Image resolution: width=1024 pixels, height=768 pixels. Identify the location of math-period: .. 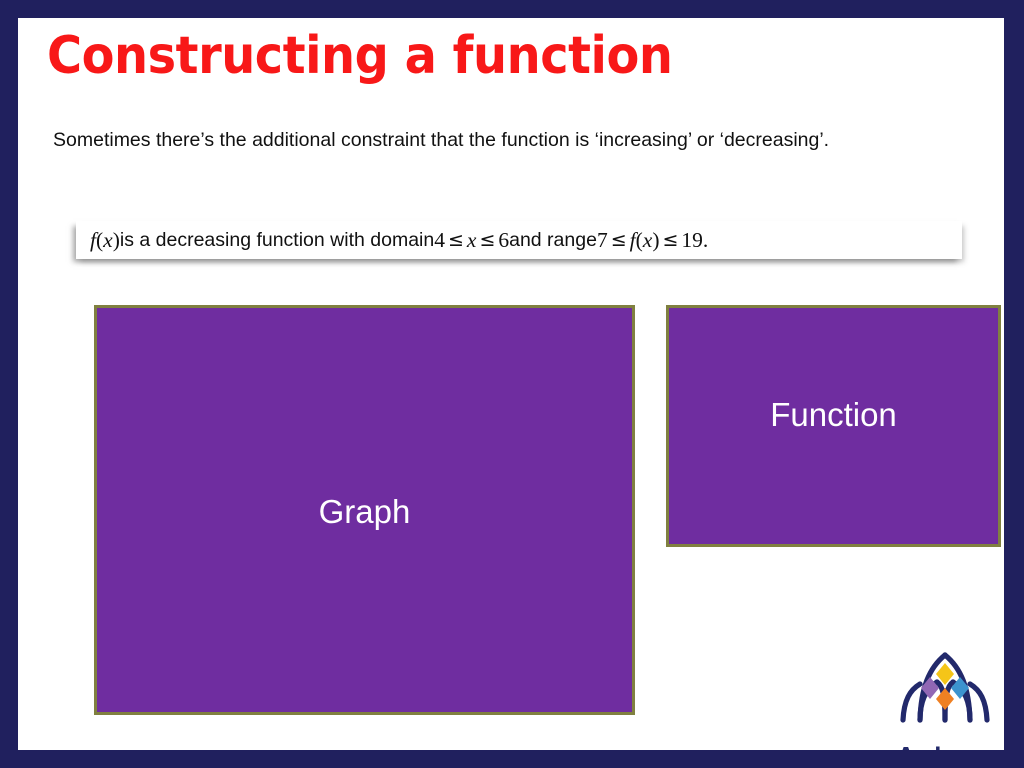
(705, 239).